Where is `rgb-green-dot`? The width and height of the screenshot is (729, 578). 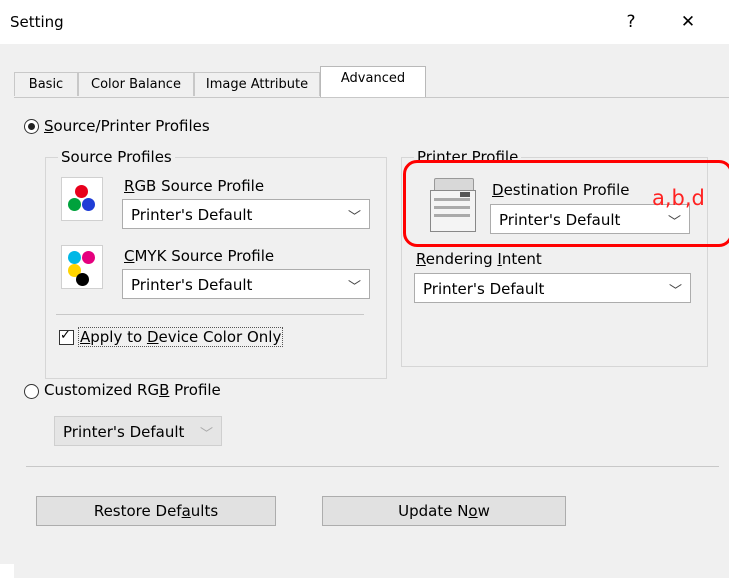 rgb-green-dot is located at coordinates (74, 204).